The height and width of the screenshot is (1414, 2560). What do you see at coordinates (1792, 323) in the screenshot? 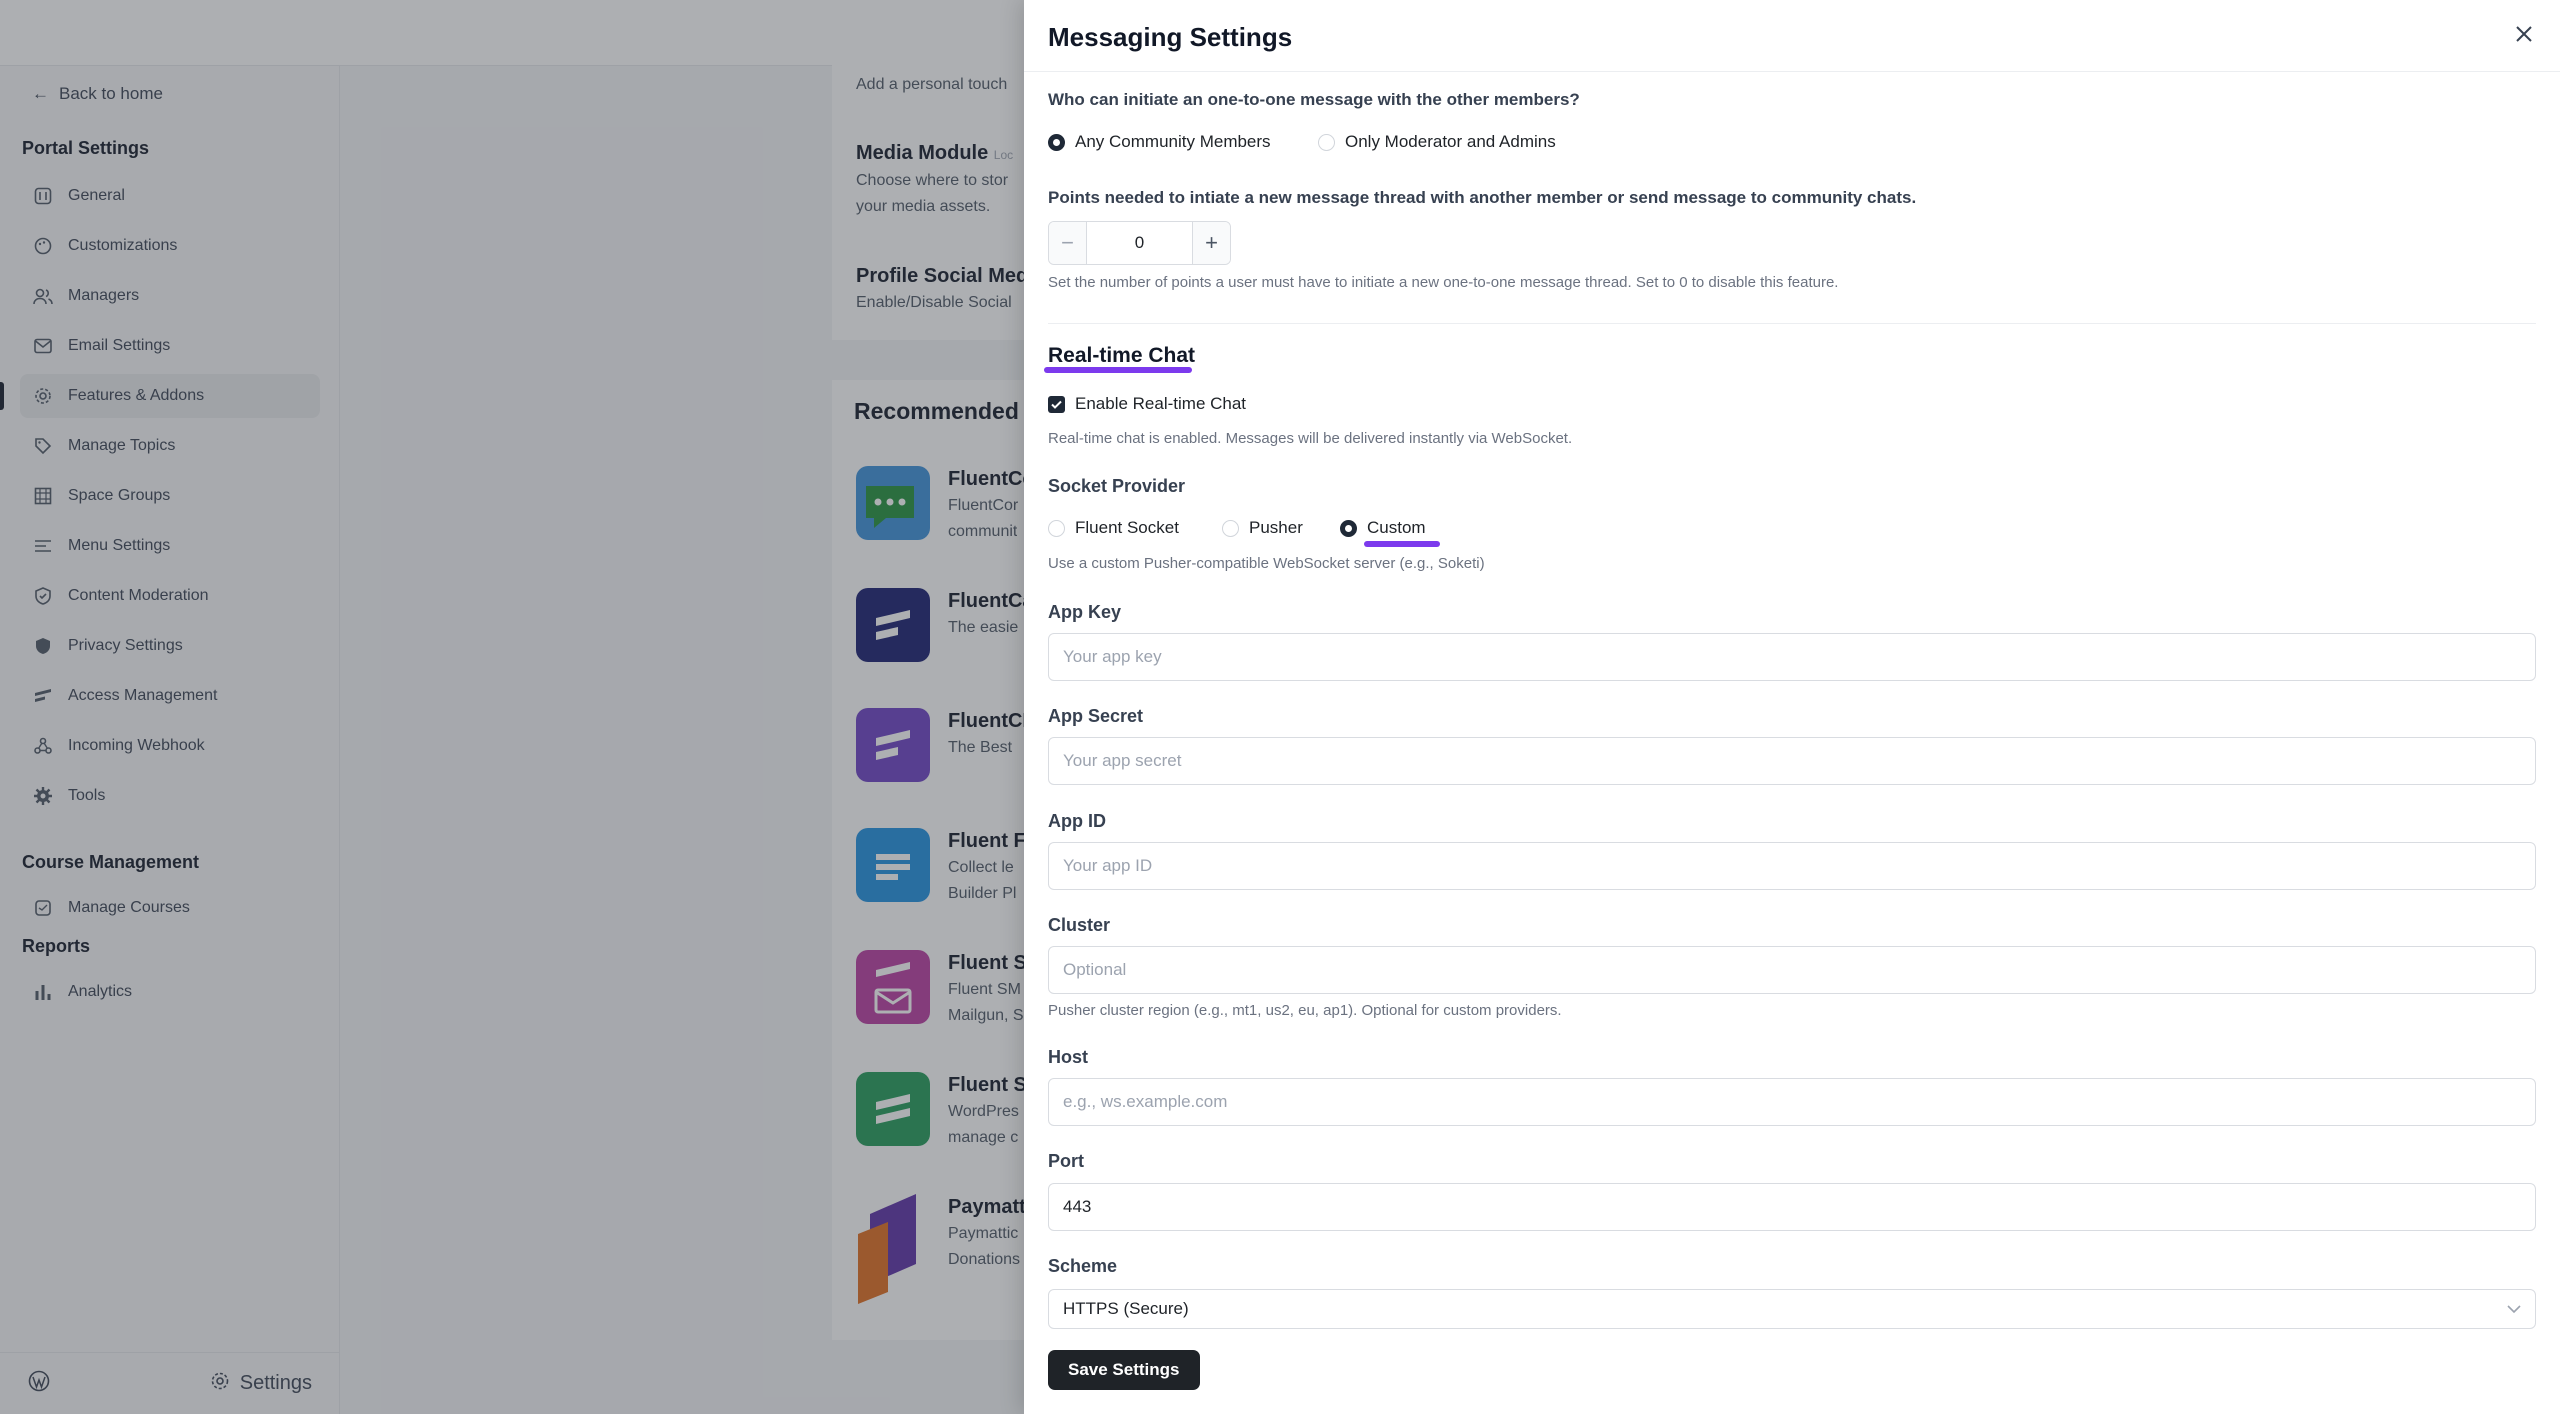
I see `divider` at bounding box center [1792, 323].